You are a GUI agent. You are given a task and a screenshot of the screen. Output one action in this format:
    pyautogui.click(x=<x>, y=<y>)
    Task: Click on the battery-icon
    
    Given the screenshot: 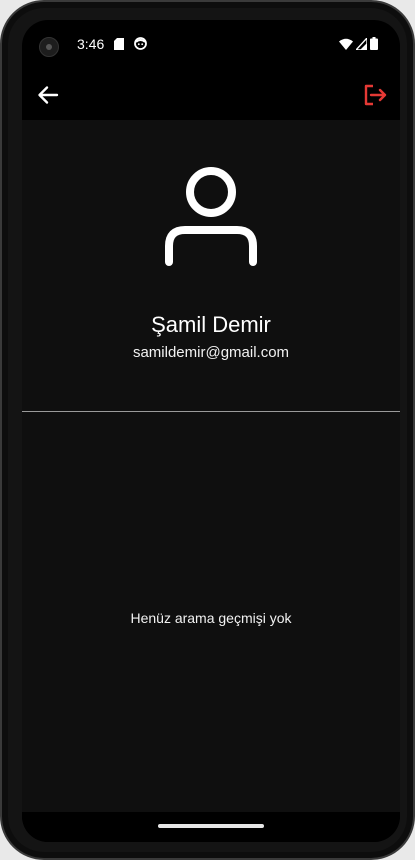 What is the action you would take?
    pyautogui.click(x=374, y=43)
    